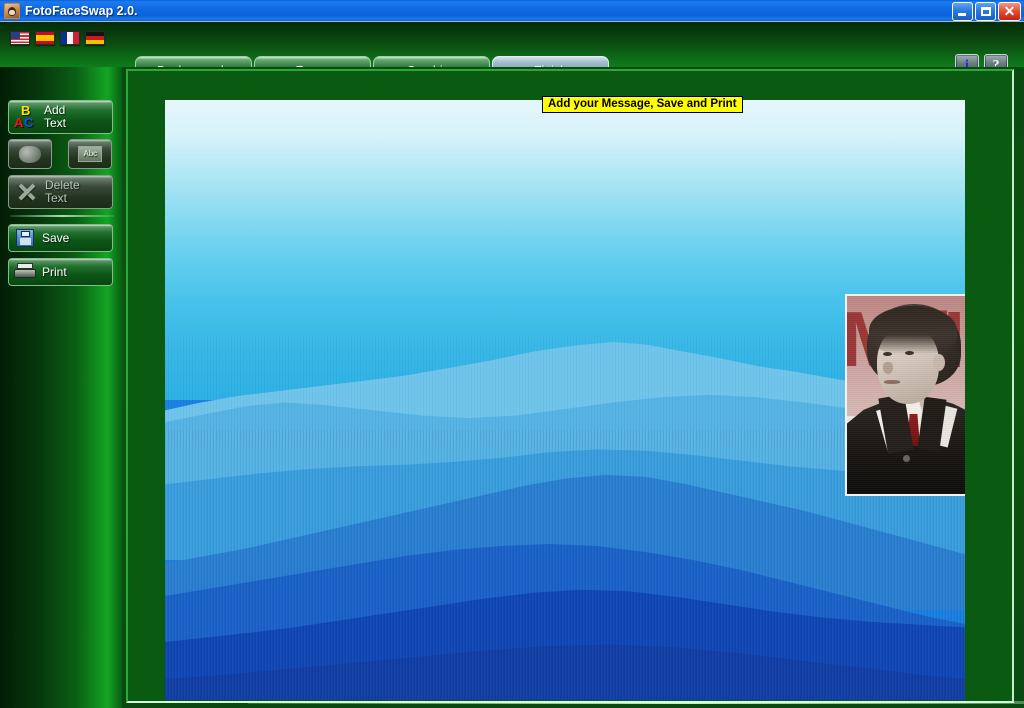  What do you see at coordinates (20, 38) in the screenshot?
I see `flag-us-icon` at bounding box center [20, 38].